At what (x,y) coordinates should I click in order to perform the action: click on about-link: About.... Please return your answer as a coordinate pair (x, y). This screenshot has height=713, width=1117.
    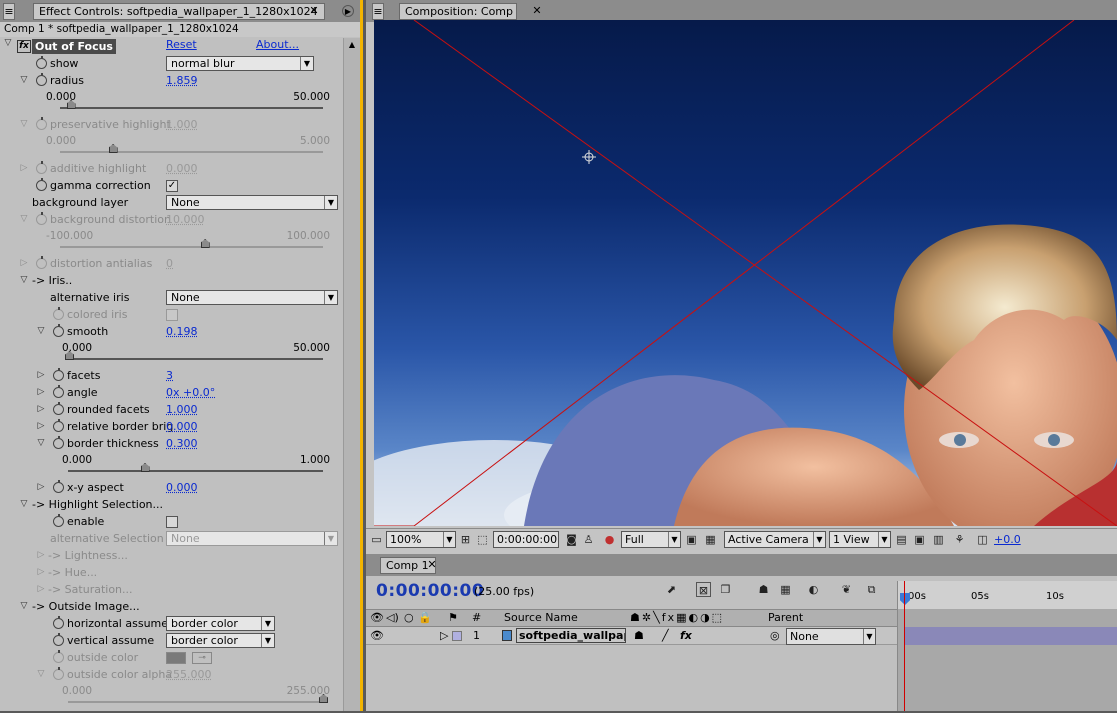
    Looking at the image, I should click on (277, 44).